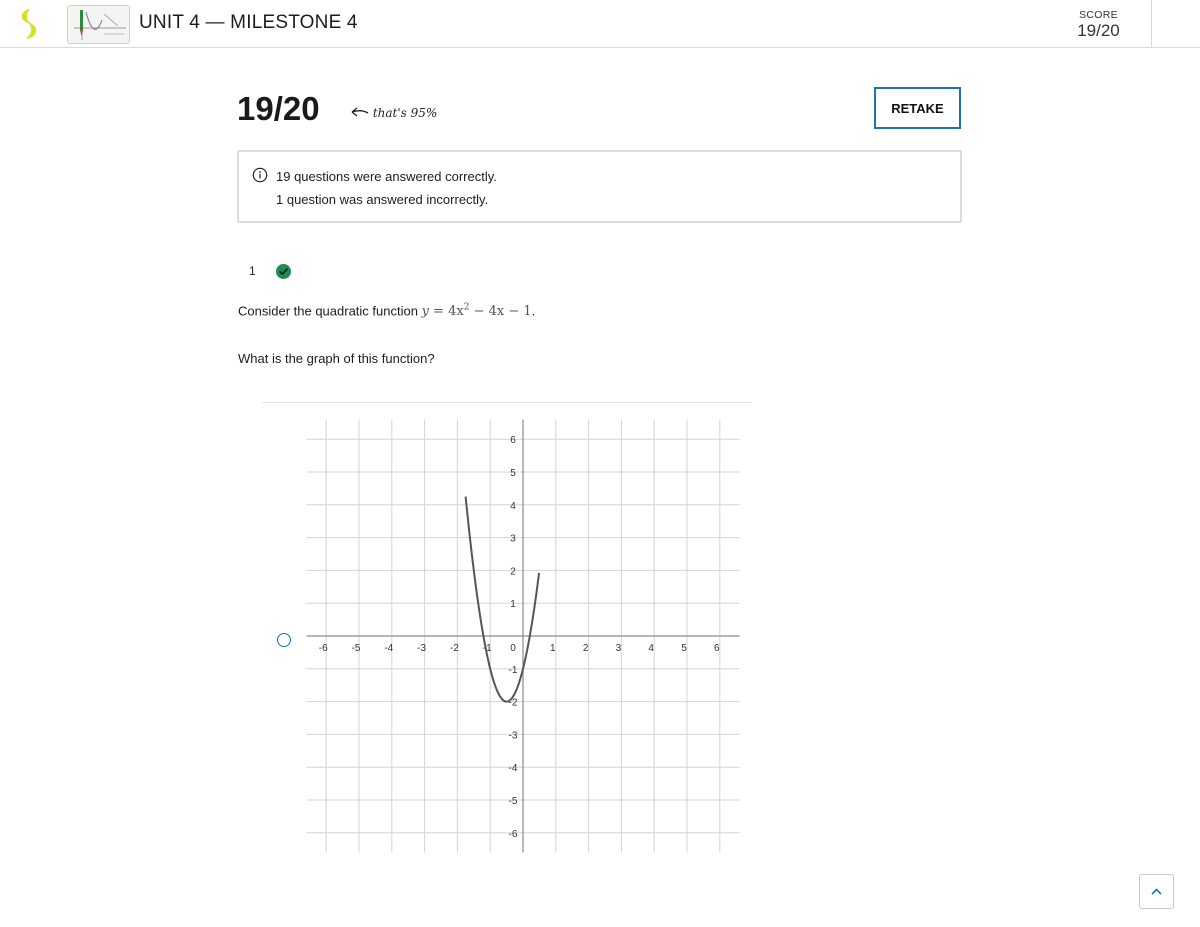 This screenshot has height=927, width=1200. What do you see at coordinates (260, 175) in the screenshot?
I see `info-icon` at bounding box center [260, 175].